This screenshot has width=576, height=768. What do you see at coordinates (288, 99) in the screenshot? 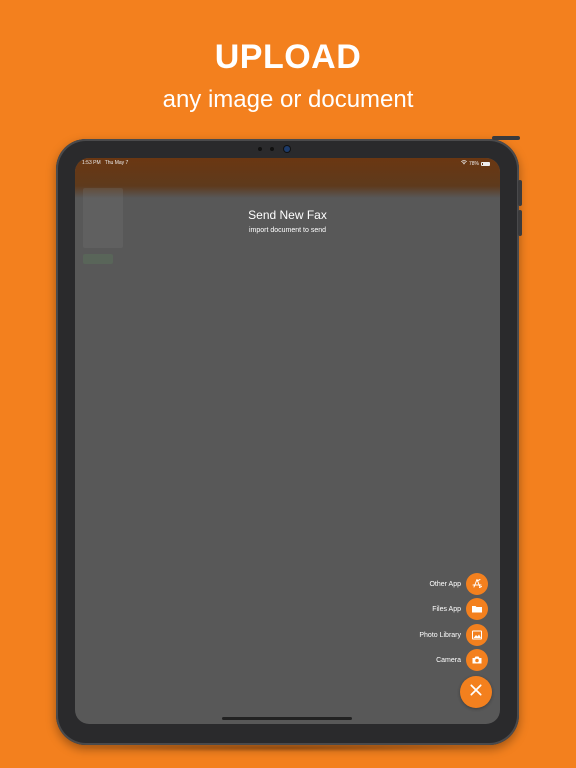
I see `promo-subheadline: any image or document` at bounding box center [288, 99].